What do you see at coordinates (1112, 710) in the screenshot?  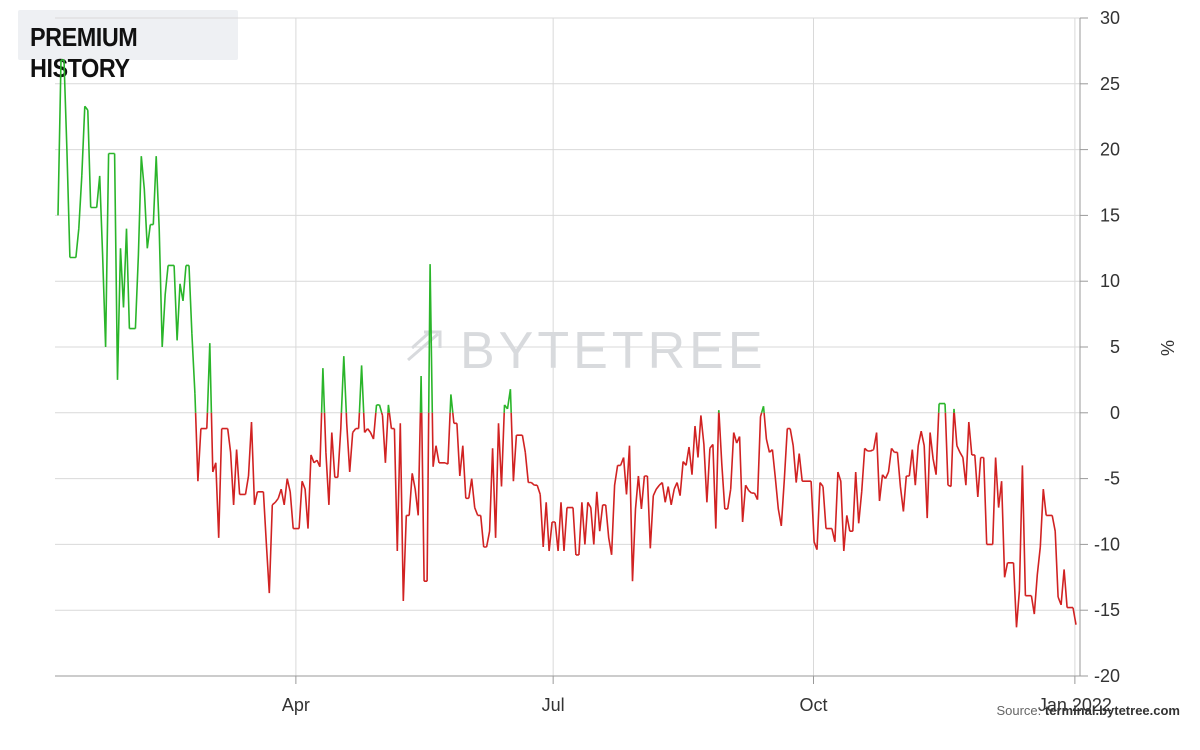 I see `source-site: terminal.bytetree.com` at bounding box center [1112, 710].